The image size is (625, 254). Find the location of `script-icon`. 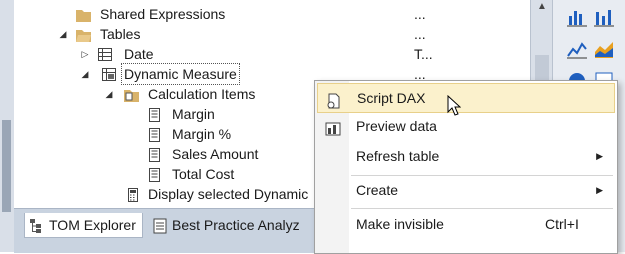

script-icon is located at coordinates (334, 99).